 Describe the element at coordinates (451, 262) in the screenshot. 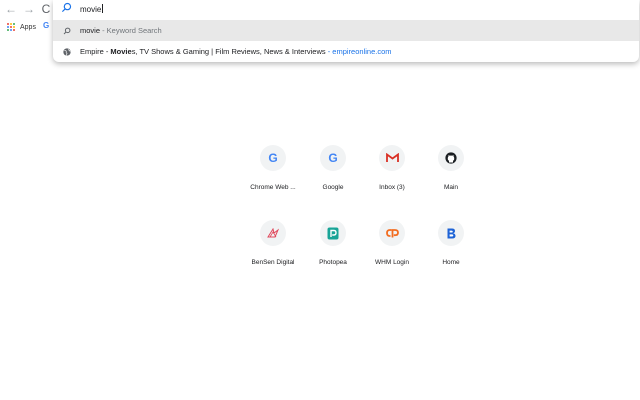

I see `shortcut-label: Home` at that location.